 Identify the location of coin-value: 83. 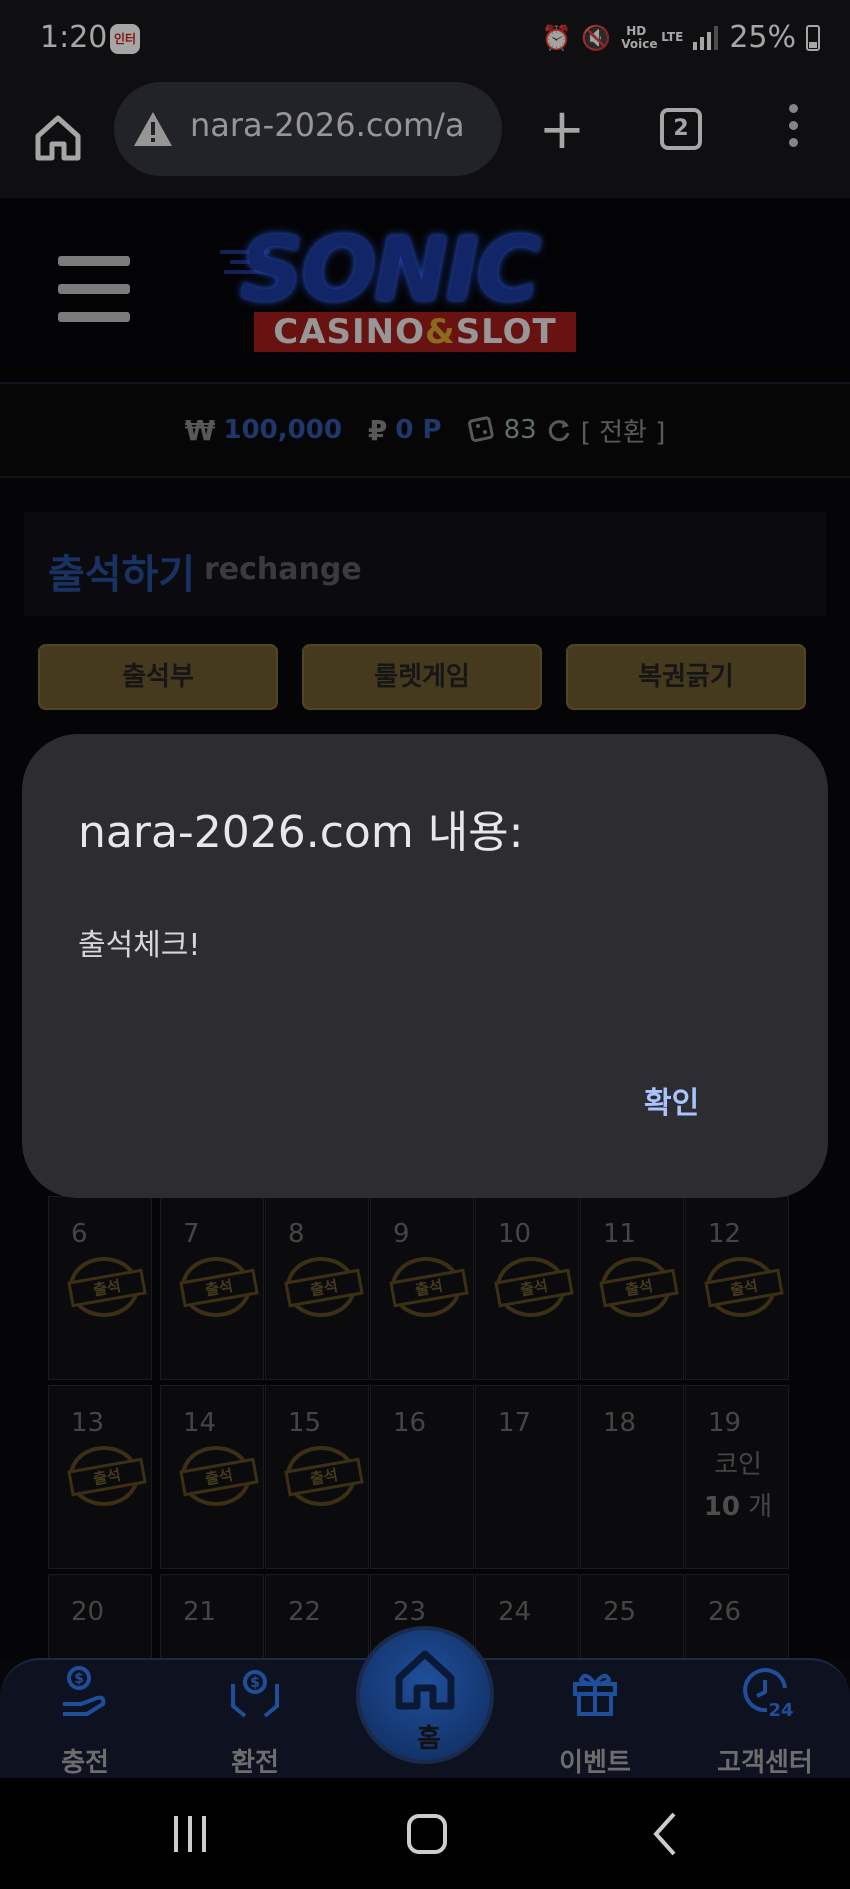
(520, 430).